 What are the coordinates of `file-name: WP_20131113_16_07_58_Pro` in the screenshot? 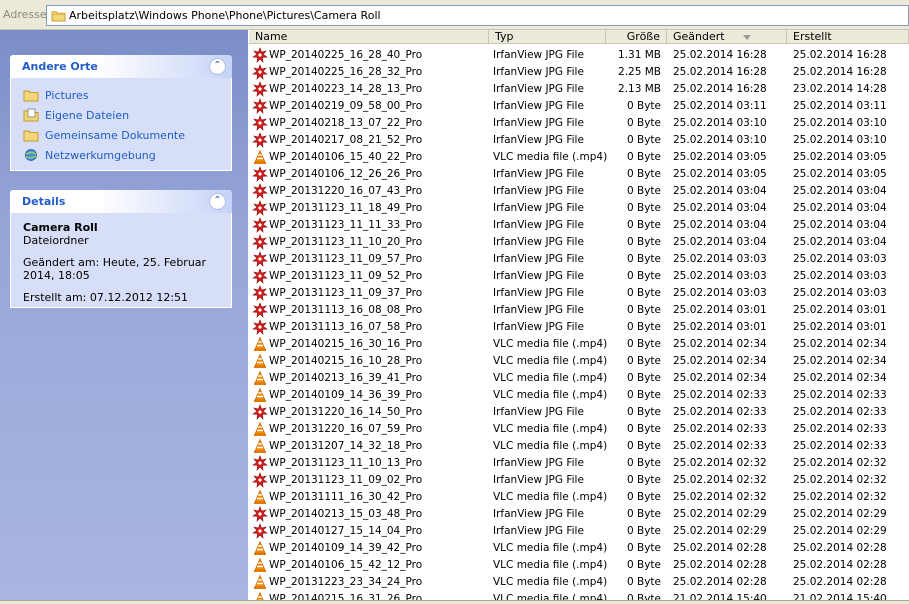 It's located at (345, 327).